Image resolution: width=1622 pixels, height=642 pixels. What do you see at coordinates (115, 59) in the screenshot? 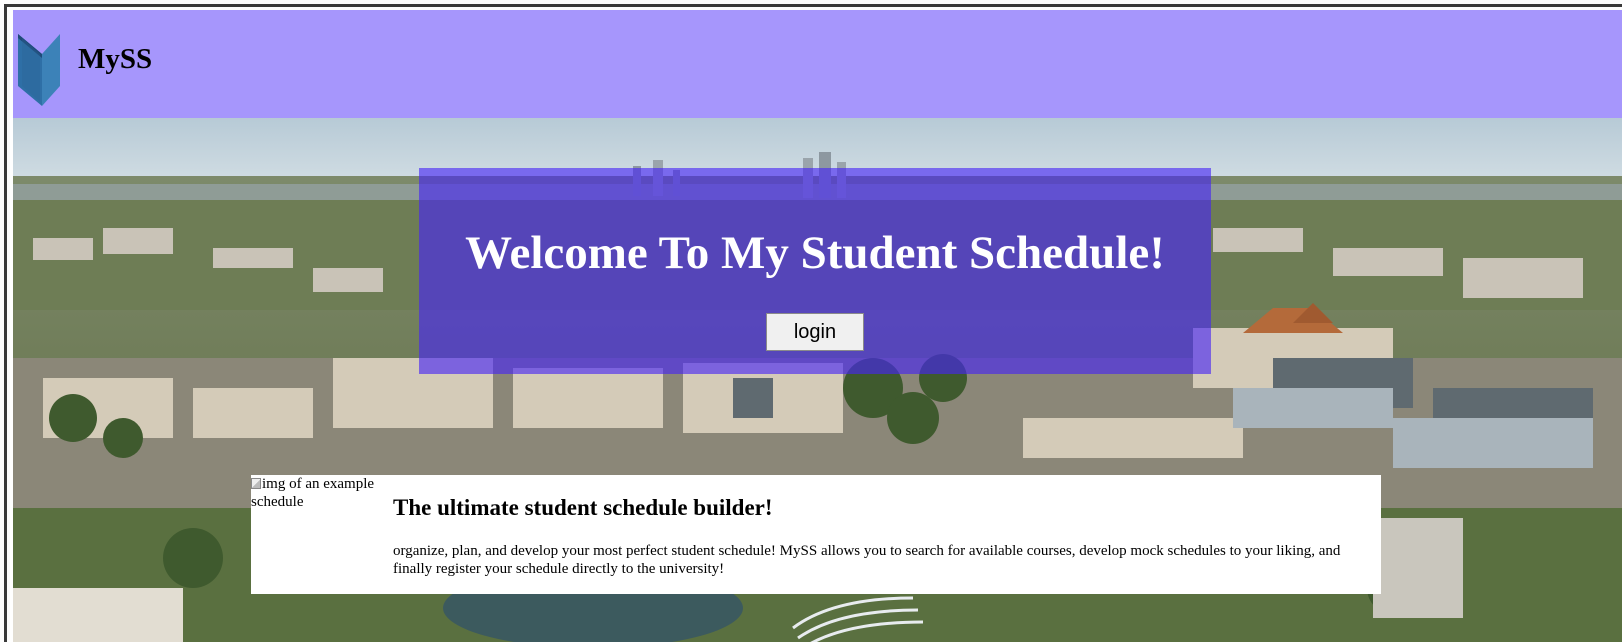
I see `brand-name: MySS` at bounding box center [115, 59].